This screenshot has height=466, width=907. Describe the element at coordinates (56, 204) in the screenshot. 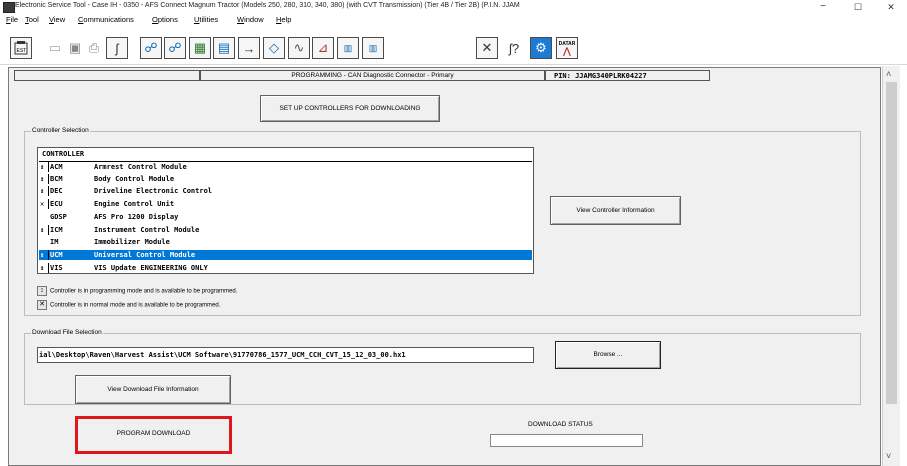

I see `controller-code: ECU` at that location.